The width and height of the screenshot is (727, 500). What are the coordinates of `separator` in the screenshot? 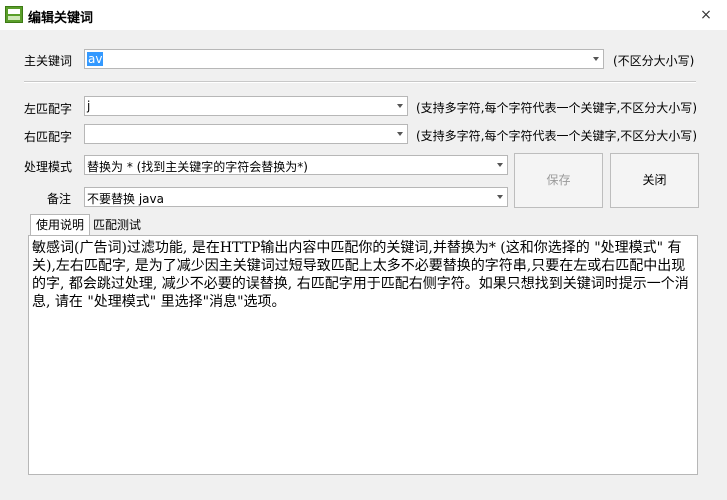 It's located at (360, 82).